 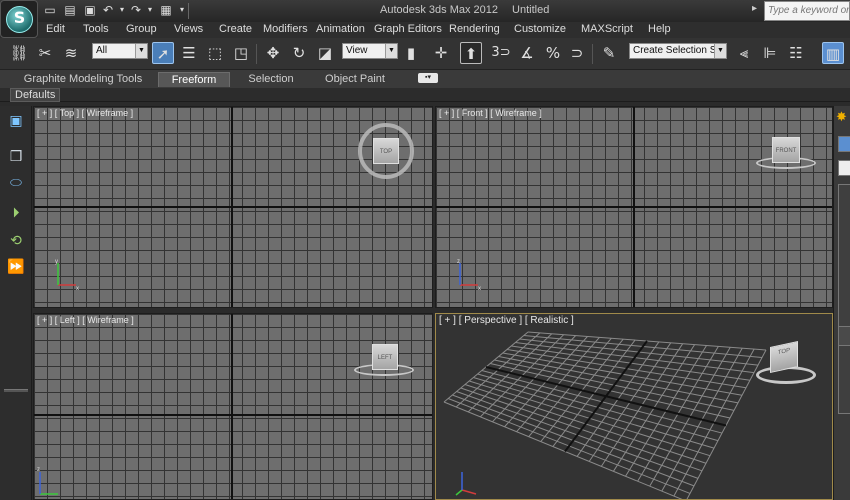 I want to click on viewcube-face: TOP, so click(x=386, y=151).